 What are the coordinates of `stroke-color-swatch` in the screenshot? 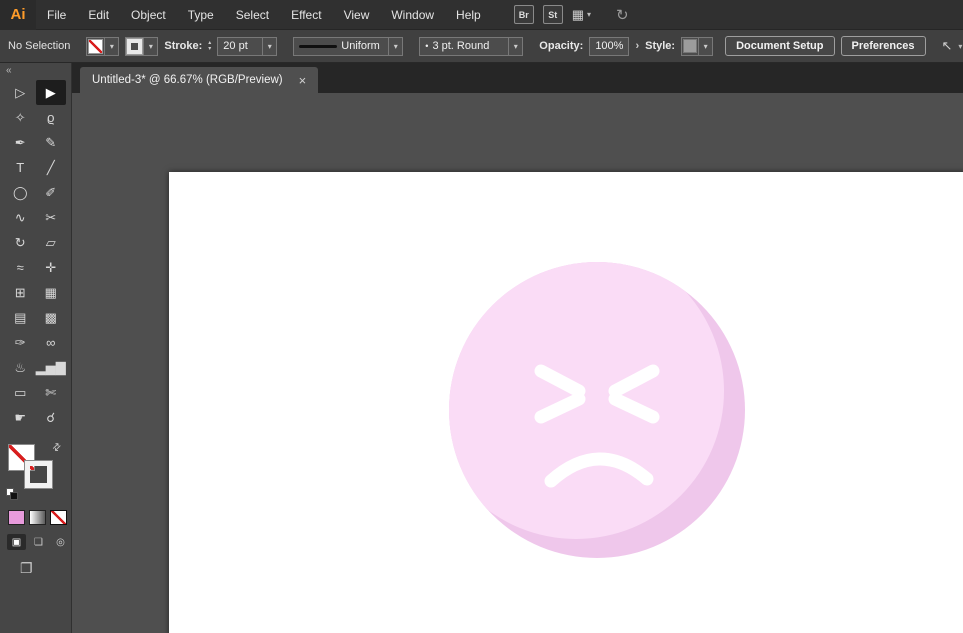 It's located at (135, 46).